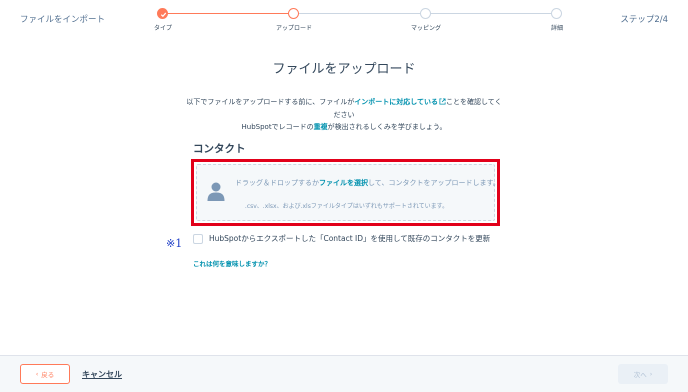 The width and height of the screenshot is (688, 392). Describe the element at coordinates (396, 102) in the screenshot. I see `import-support-link: インポートに対応している` at that location.